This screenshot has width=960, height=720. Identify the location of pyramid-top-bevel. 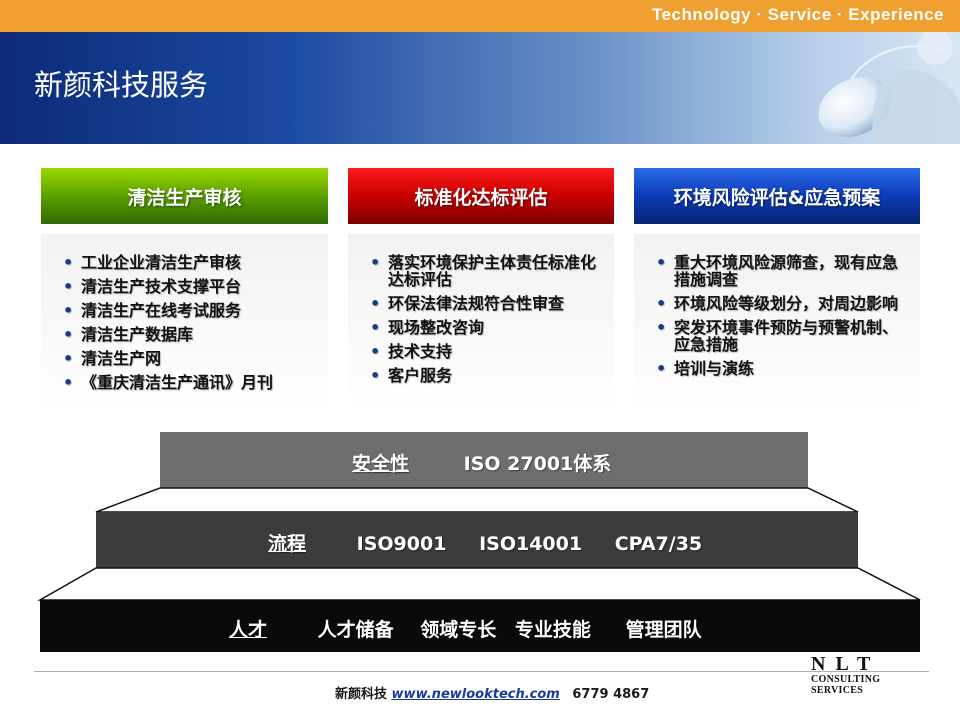
(477, 500).